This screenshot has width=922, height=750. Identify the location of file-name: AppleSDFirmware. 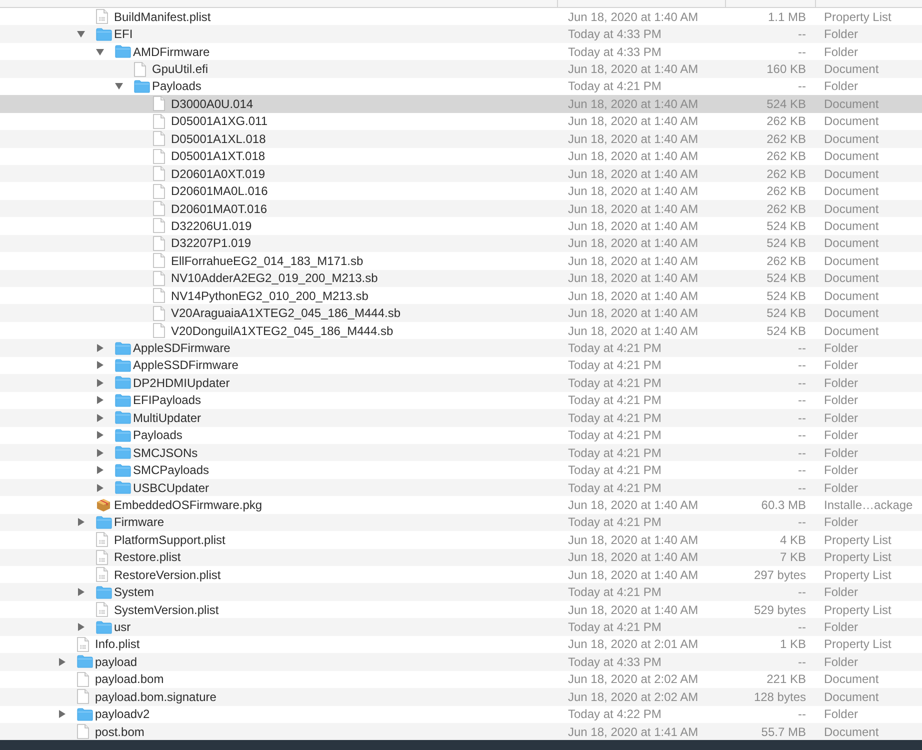
(181, 349).